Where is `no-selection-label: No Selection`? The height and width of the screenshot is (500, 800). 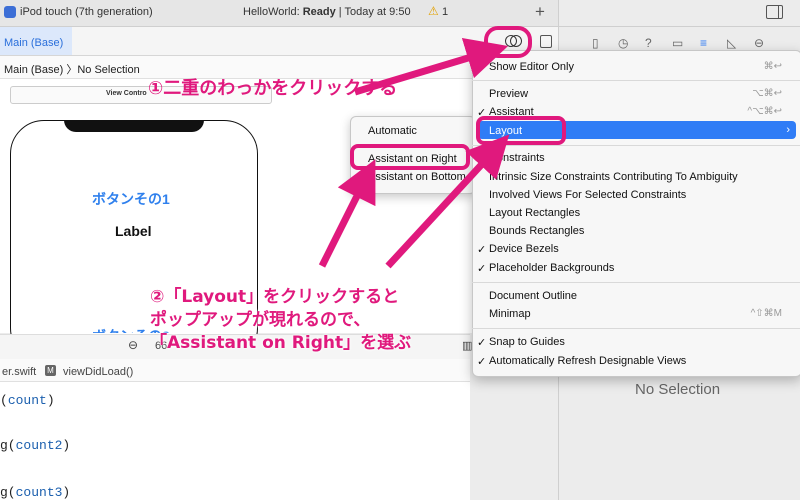 no-selection-label: No Selection is located at coordinates (678, 389).